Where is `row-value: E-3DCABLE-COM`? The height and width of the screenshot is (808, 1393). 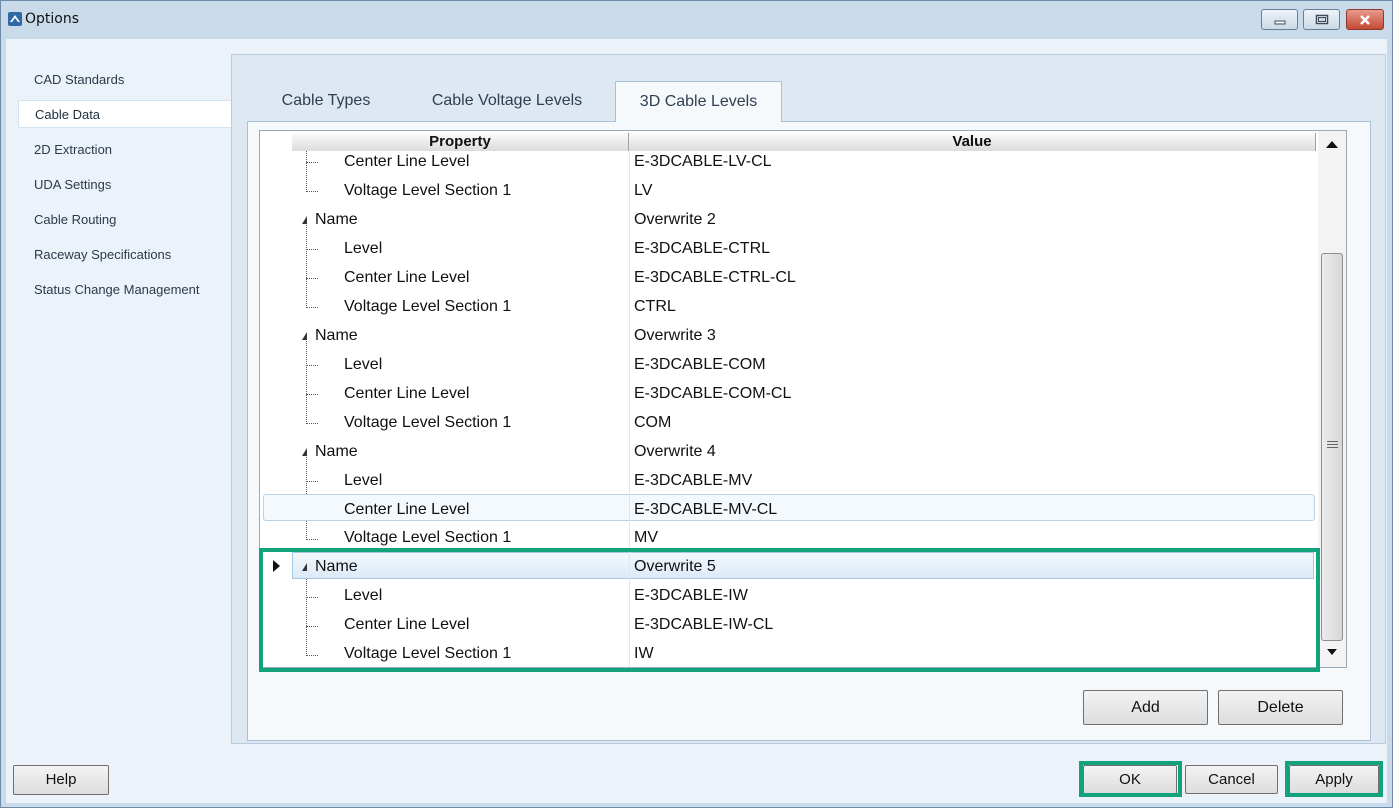 row-value: E-3DCABLE-COM is located at coordinates (700, 364).